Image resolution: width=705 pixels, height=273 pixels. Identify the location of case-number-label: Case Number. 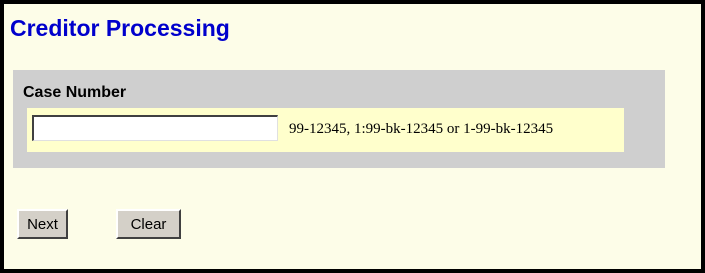
(75, 92).